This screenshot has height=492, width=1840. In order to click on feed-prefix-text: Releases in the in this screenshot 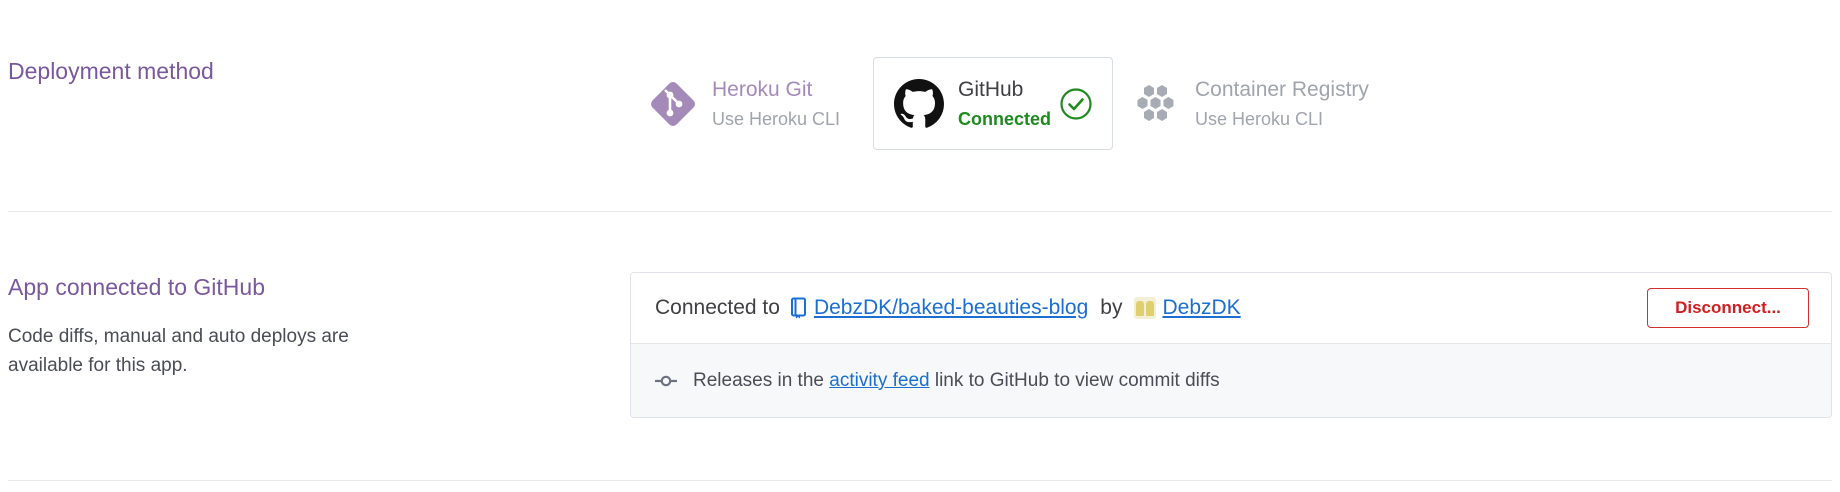, I will do `click(758, 380)`.